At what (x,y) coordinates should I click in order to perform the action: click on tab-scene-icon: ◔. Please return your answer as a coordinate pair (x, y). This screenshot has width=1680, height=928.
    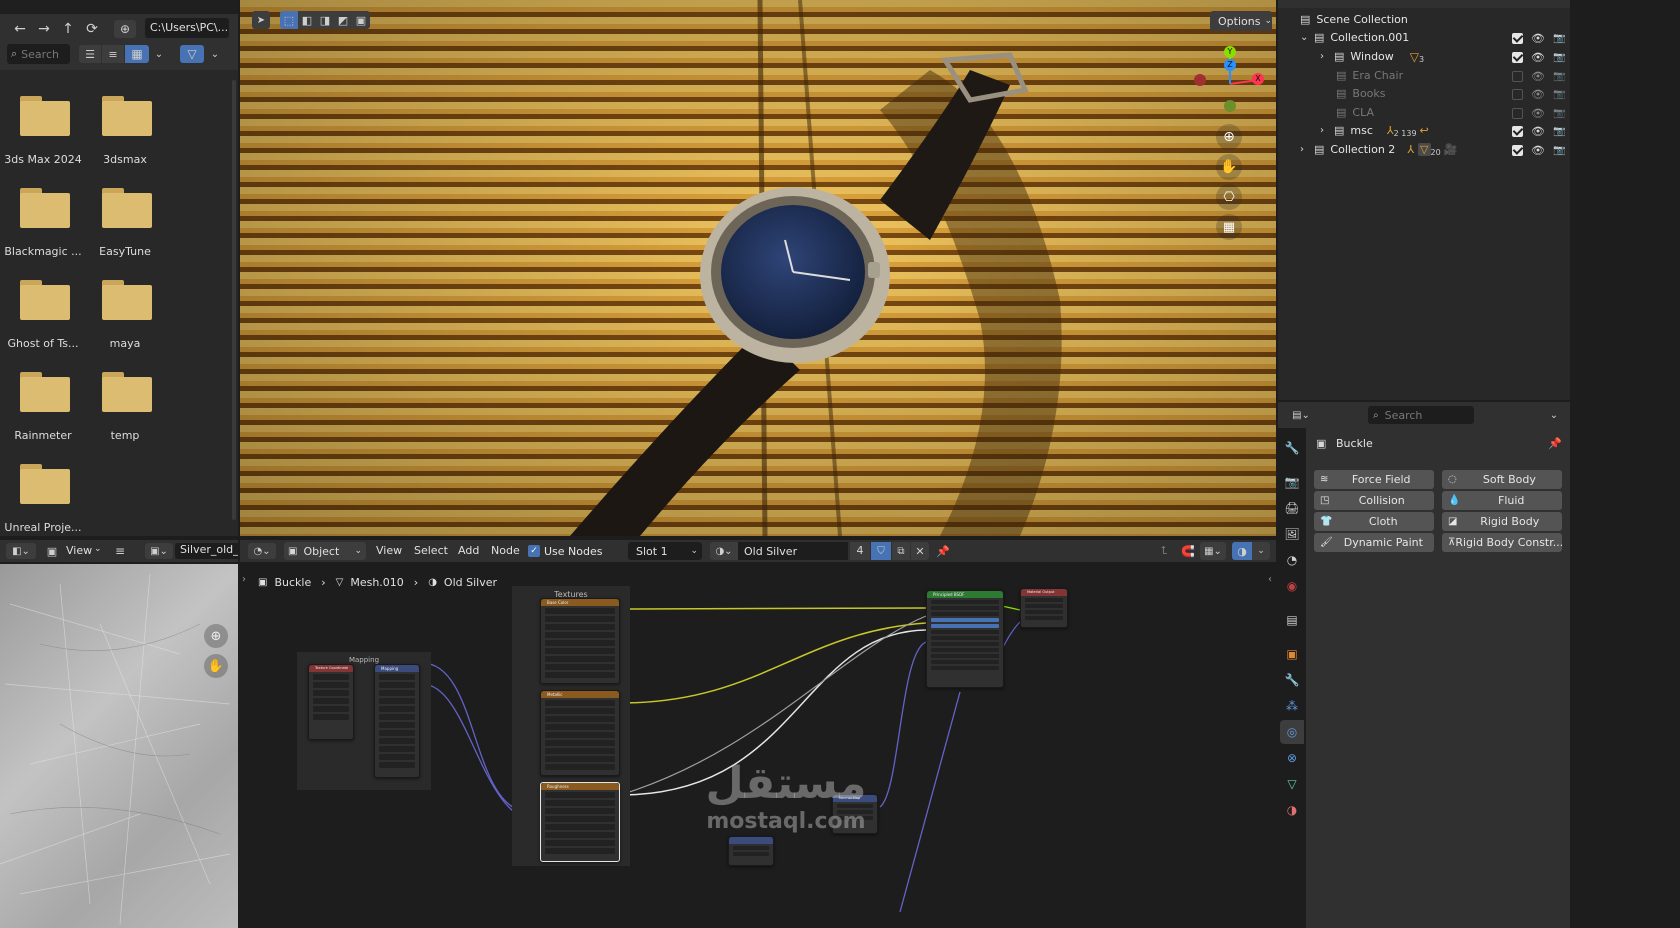
    Looking at the image, I should click on (1292, 560).